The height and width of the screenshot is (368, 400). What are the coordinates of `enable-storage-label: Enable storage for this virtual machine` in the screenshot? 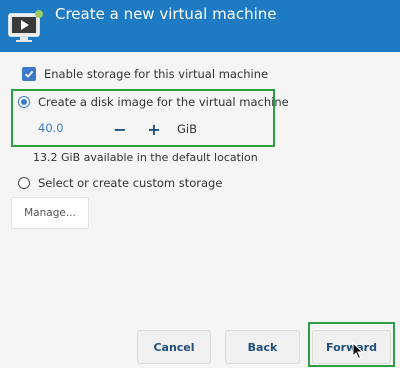 It's located at (156, 74).